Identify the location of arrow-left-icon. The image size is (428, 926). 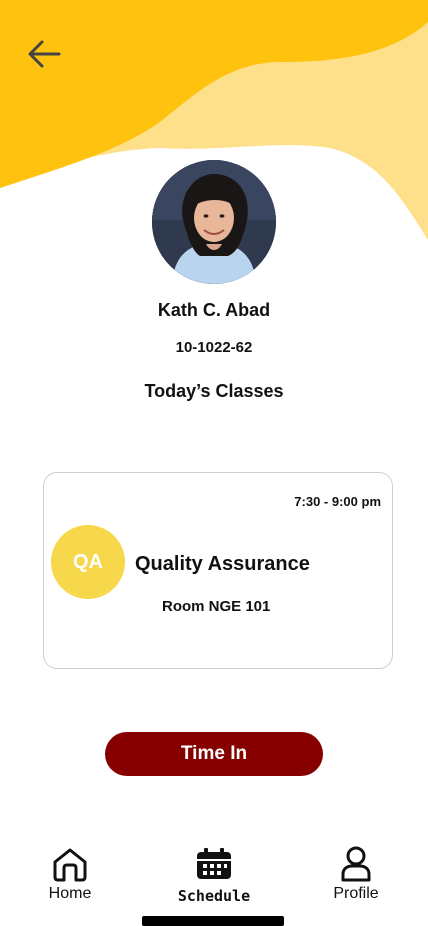
(44, 56).